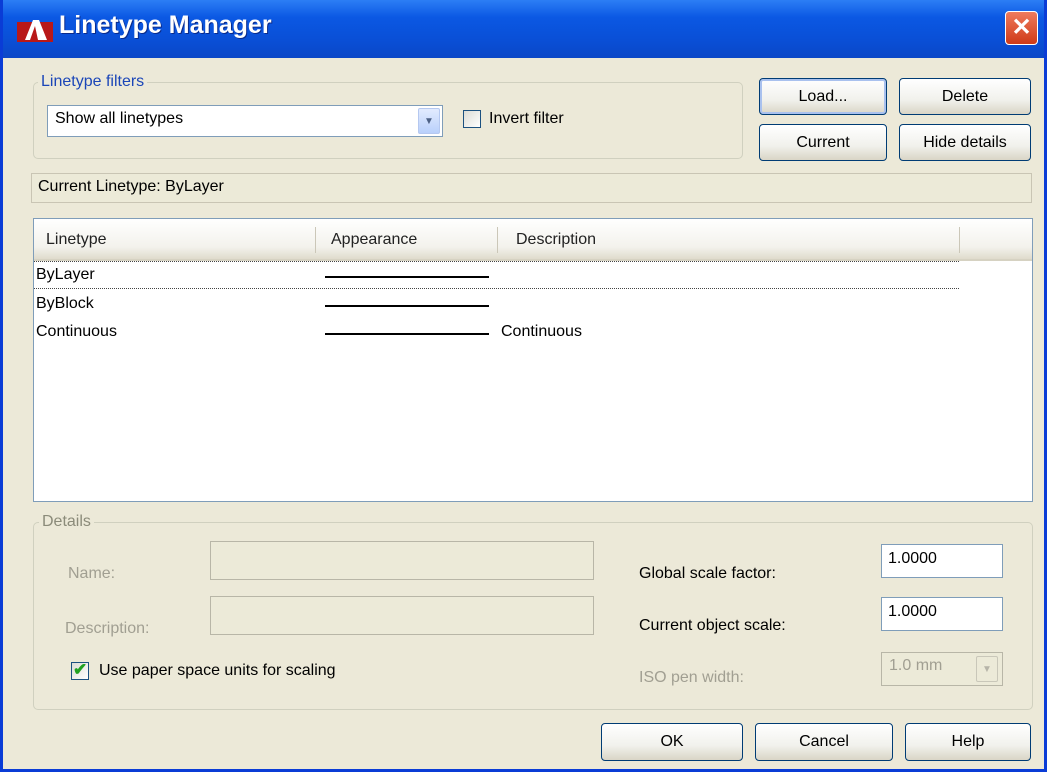  I want to click on object-scale-input: 1.0000, so click(942, 614).